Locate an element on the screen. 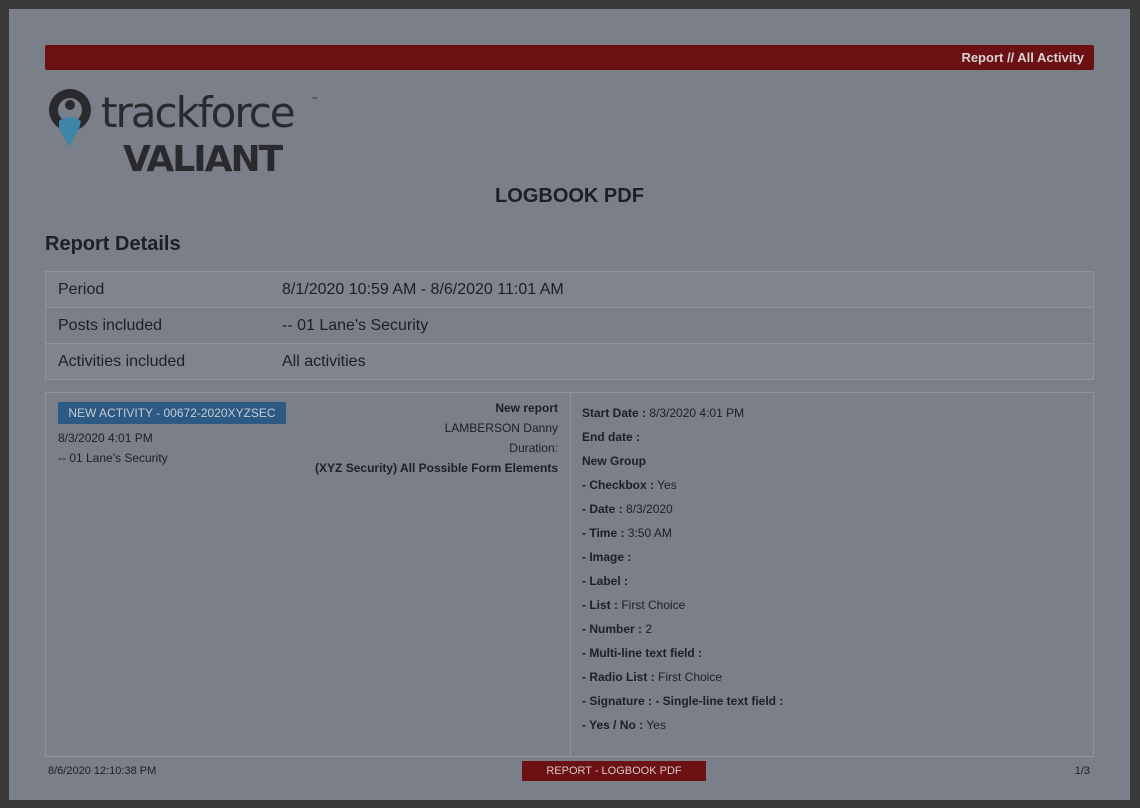 The width and height of the screenshot is (1140, 808). activity-duration: Duration: is located at coordinates (533, 448).